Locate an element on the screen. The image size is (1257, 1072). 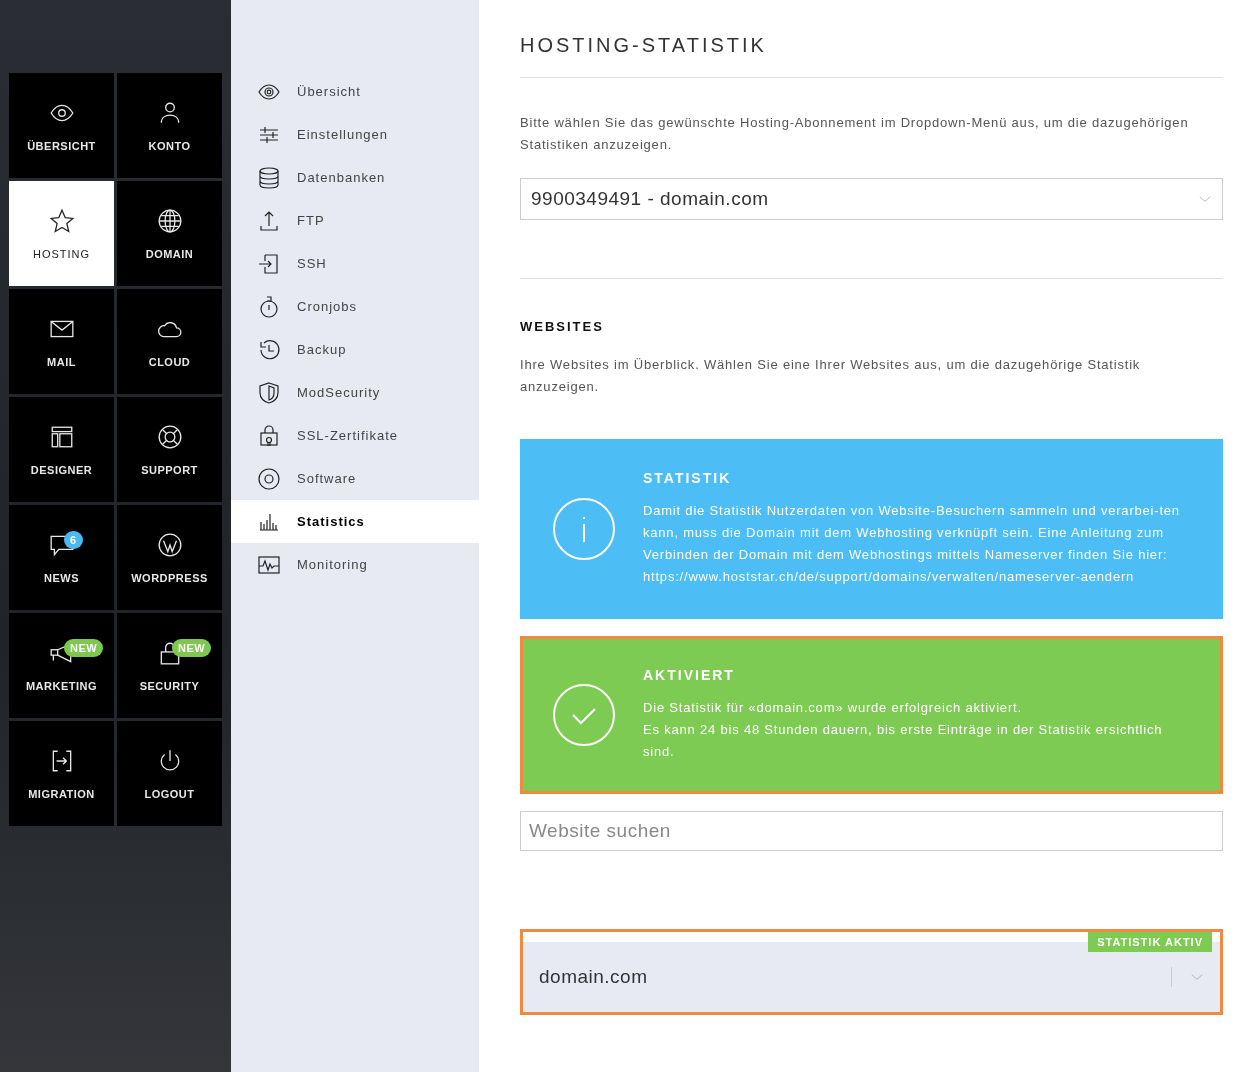
notice-text: Damit die Statistik Nutzerdaten von Website-Besuchern sammeln und verarbei-ten kann, muss die Domain mit dem Webhosting verknüpft sein. Eine Anleitung zum Verbinden der Domain mit dem Webhostings mittels Nameserver finden Sie hier: https://www.hoststar.ch/de/support/domains/verwalten/nameserver-aendern is located at coordinates (912, 544).